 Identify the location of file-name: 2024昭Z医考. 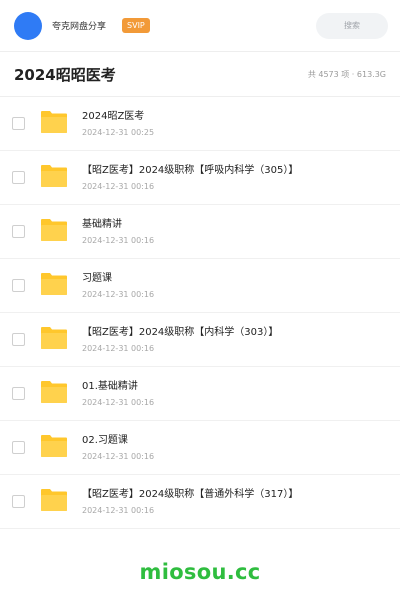
(113, 116).